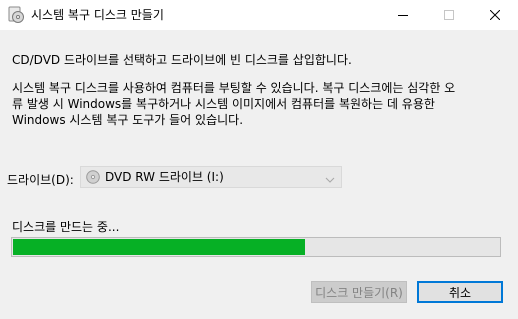 The width and height of the screenshot is (518, 319). I want to click on drive-label: 드라이브(D):, so click(40, 180).